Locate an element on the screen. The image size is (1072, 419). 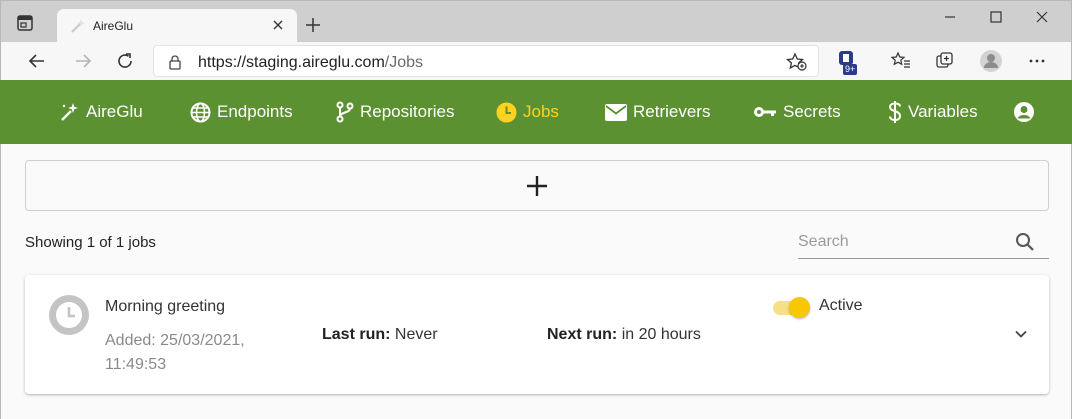
url-text: https://staging.aireglu.com/Jobs is located at coordinates (310, 63).